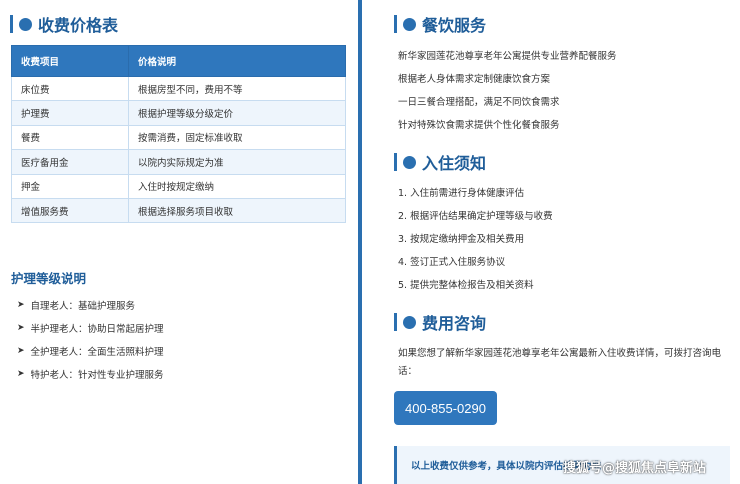  Describe the element at coordinates (635, 468) in the screenshot. I see `watermark-text: 搜狐号@搜狐焦点阜新站` at that location.